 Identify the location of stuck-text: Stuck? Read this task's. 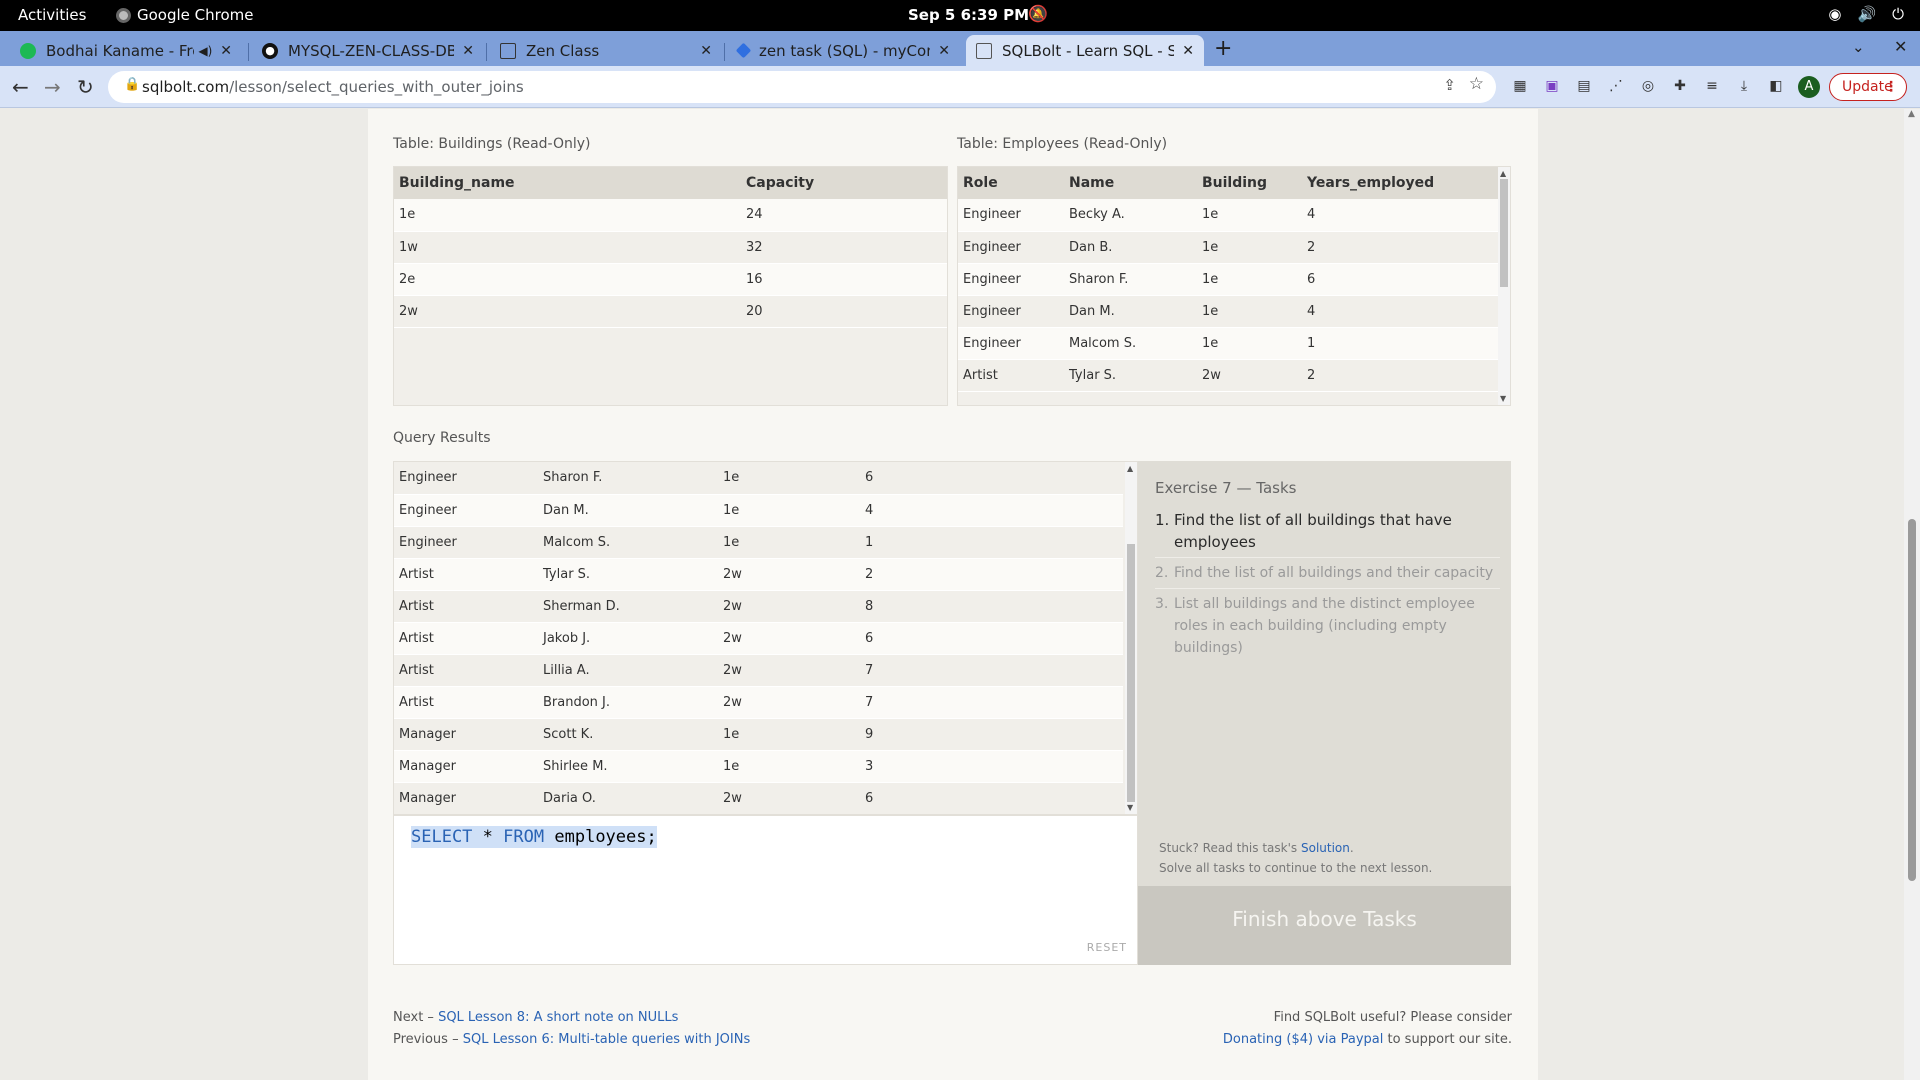
(1228, 848).